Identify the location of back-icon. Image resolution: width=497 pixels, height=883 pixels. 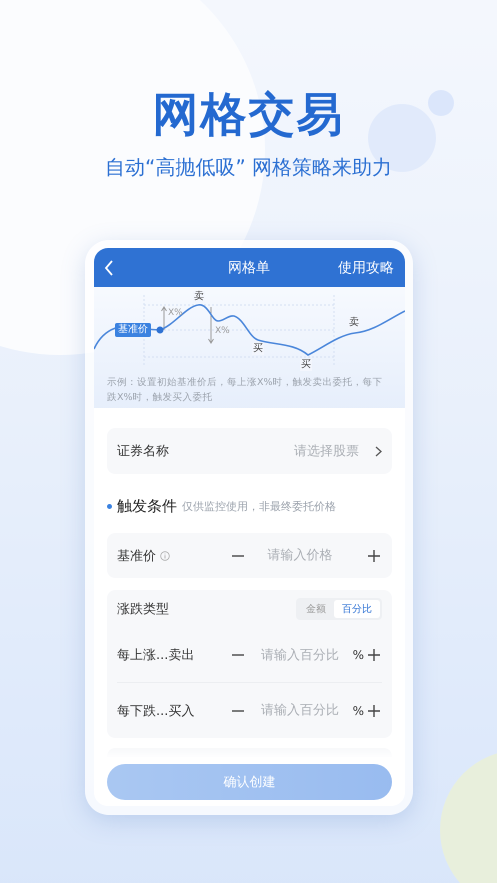
(109, 268).